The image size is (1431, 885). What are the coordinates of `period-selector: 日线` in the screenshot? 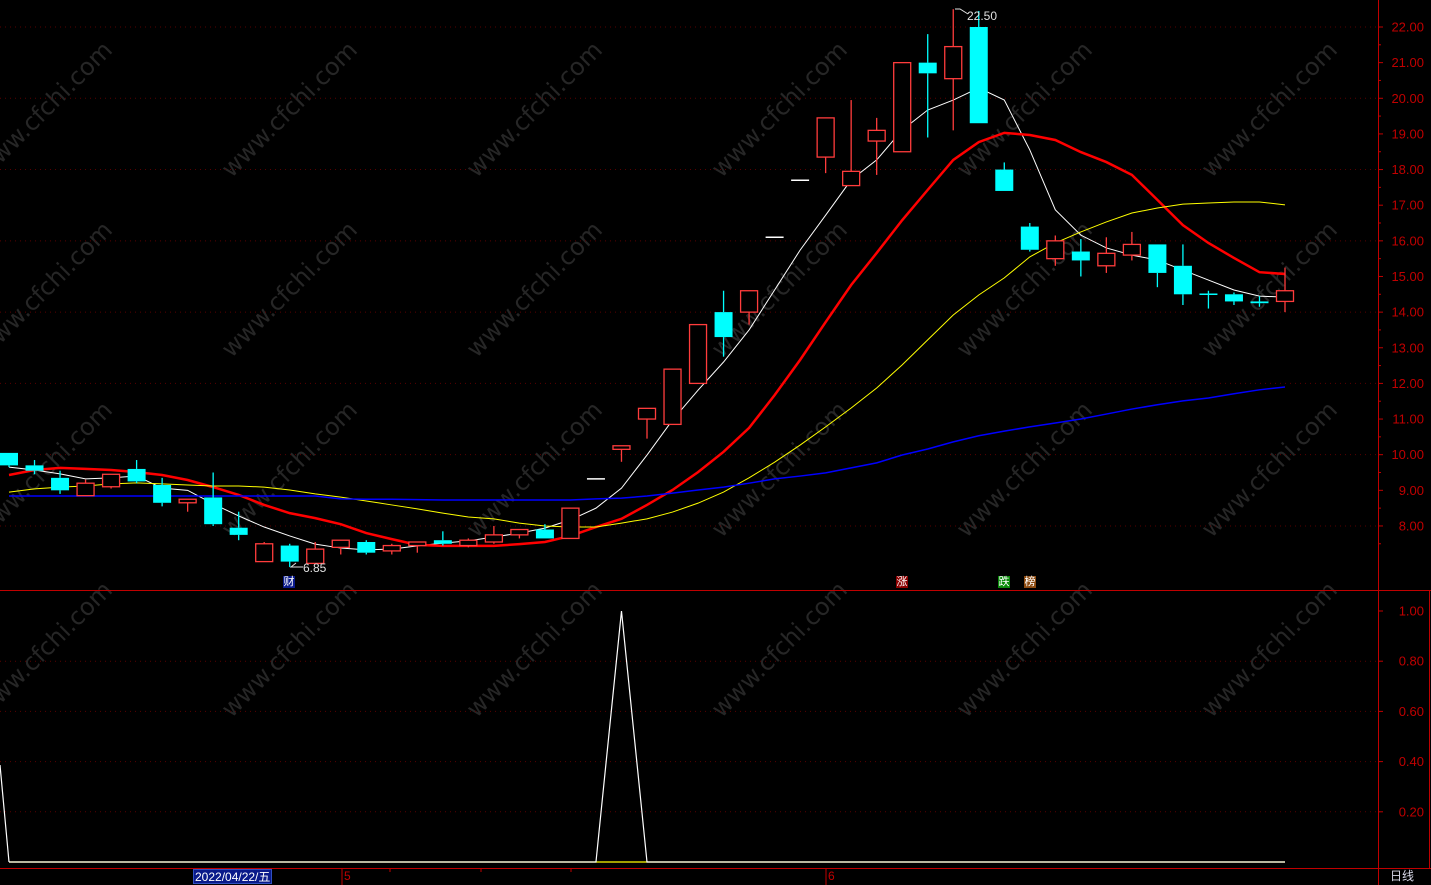 It's located at (1402, 876).